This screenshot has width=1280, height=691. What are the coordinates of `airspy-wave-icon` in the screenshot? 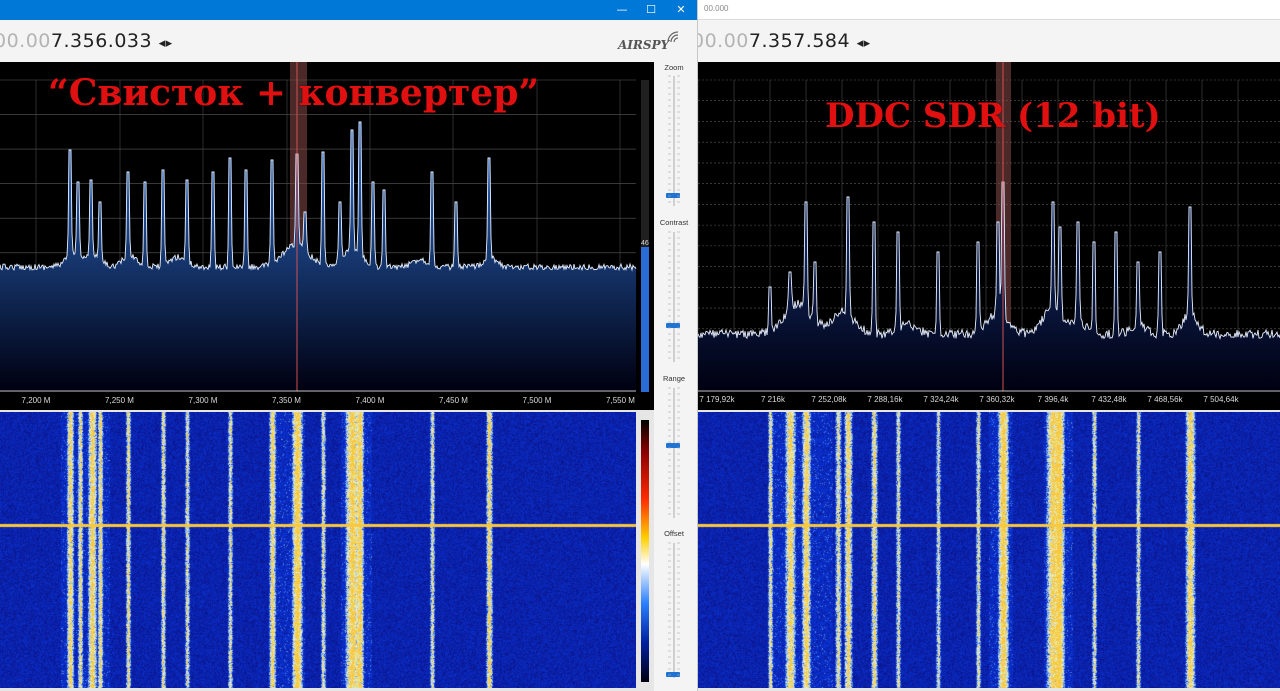 It's located at (673, 37).